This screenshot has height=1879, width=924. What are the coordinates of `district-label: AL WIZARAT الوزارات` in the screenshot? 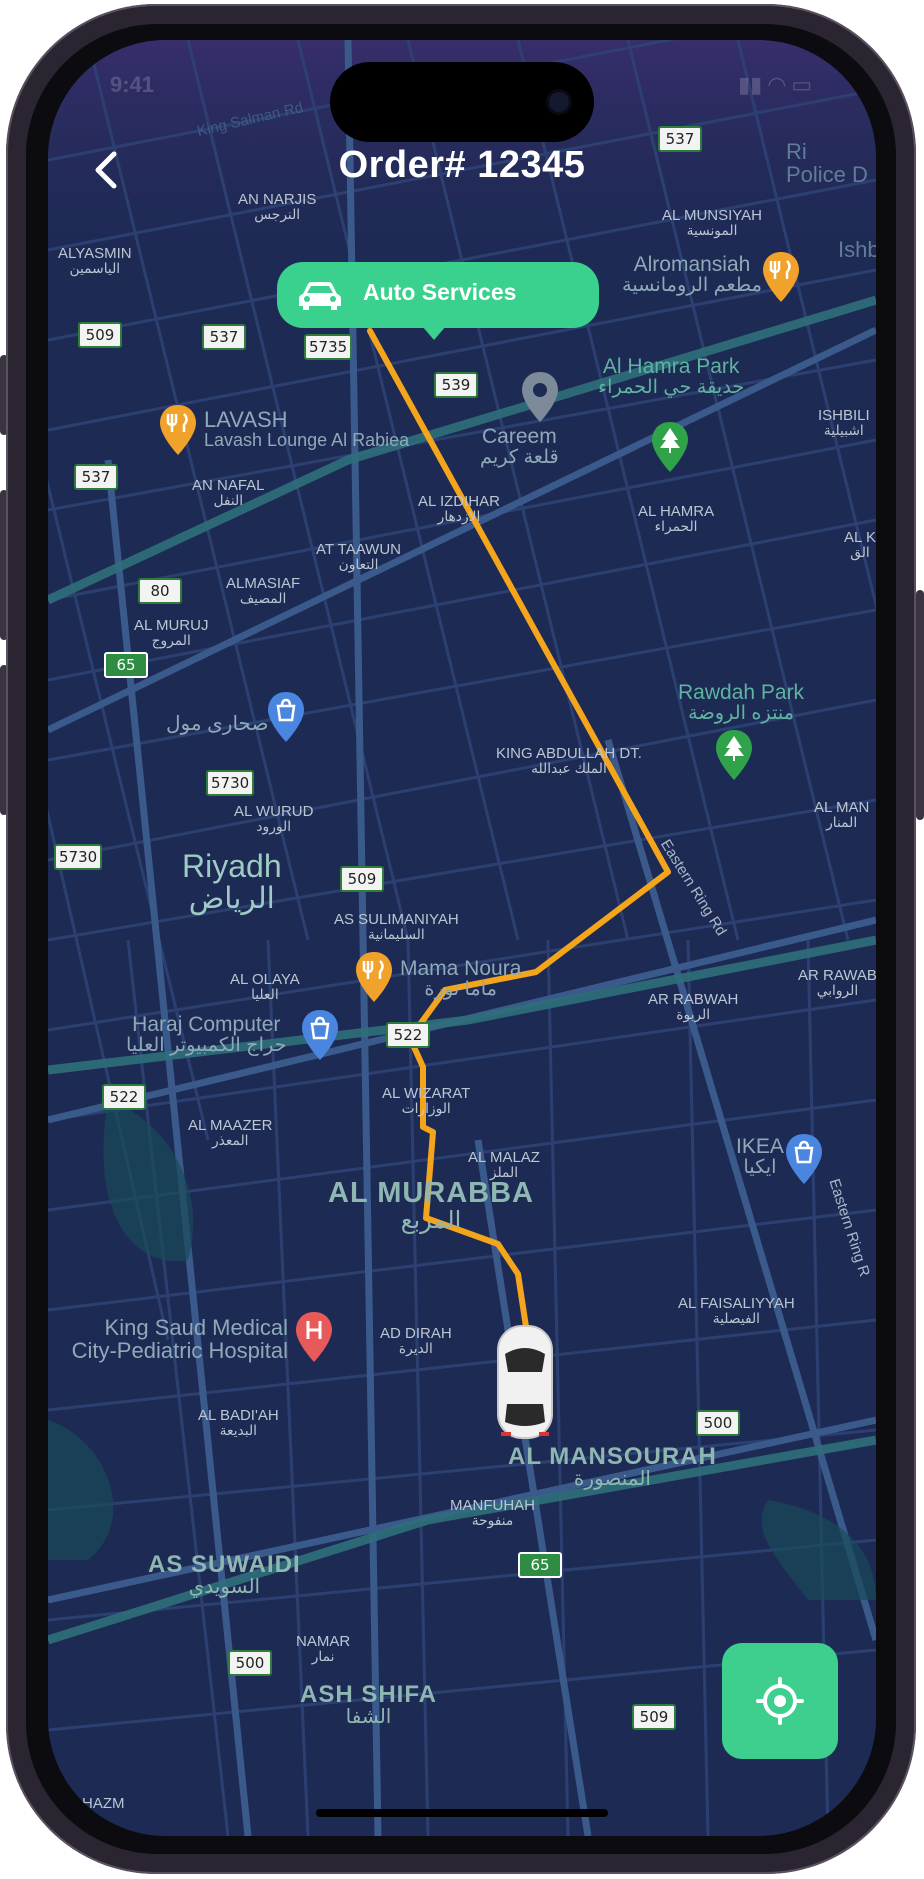 It's located at (426, 1100).